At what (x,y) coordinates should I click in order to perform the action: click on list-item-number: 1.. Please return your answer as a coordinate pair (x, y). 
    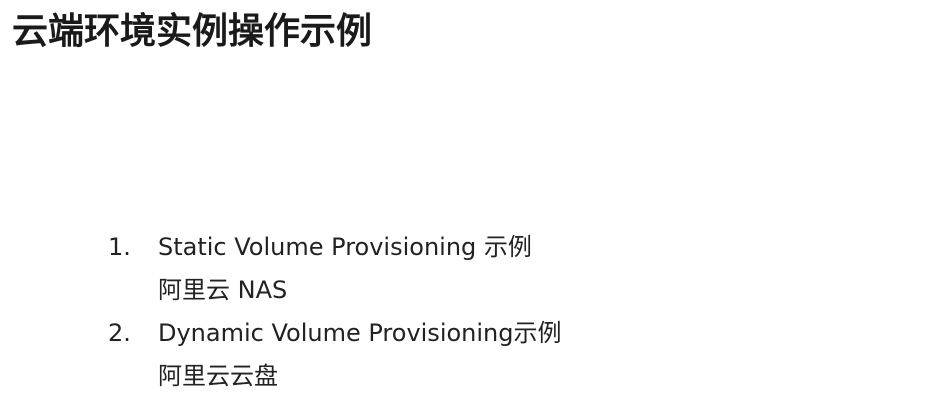
    Looking at the image, I should click on (119, 247).